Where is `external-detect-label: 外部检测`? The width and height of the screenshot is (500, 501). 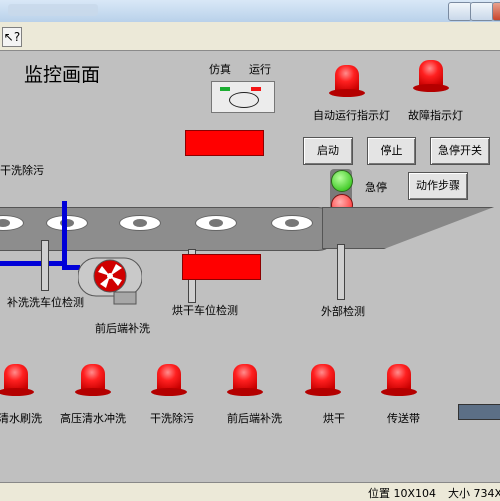 external-detect-label: 外部检测 is located at coordinates (343, 311).